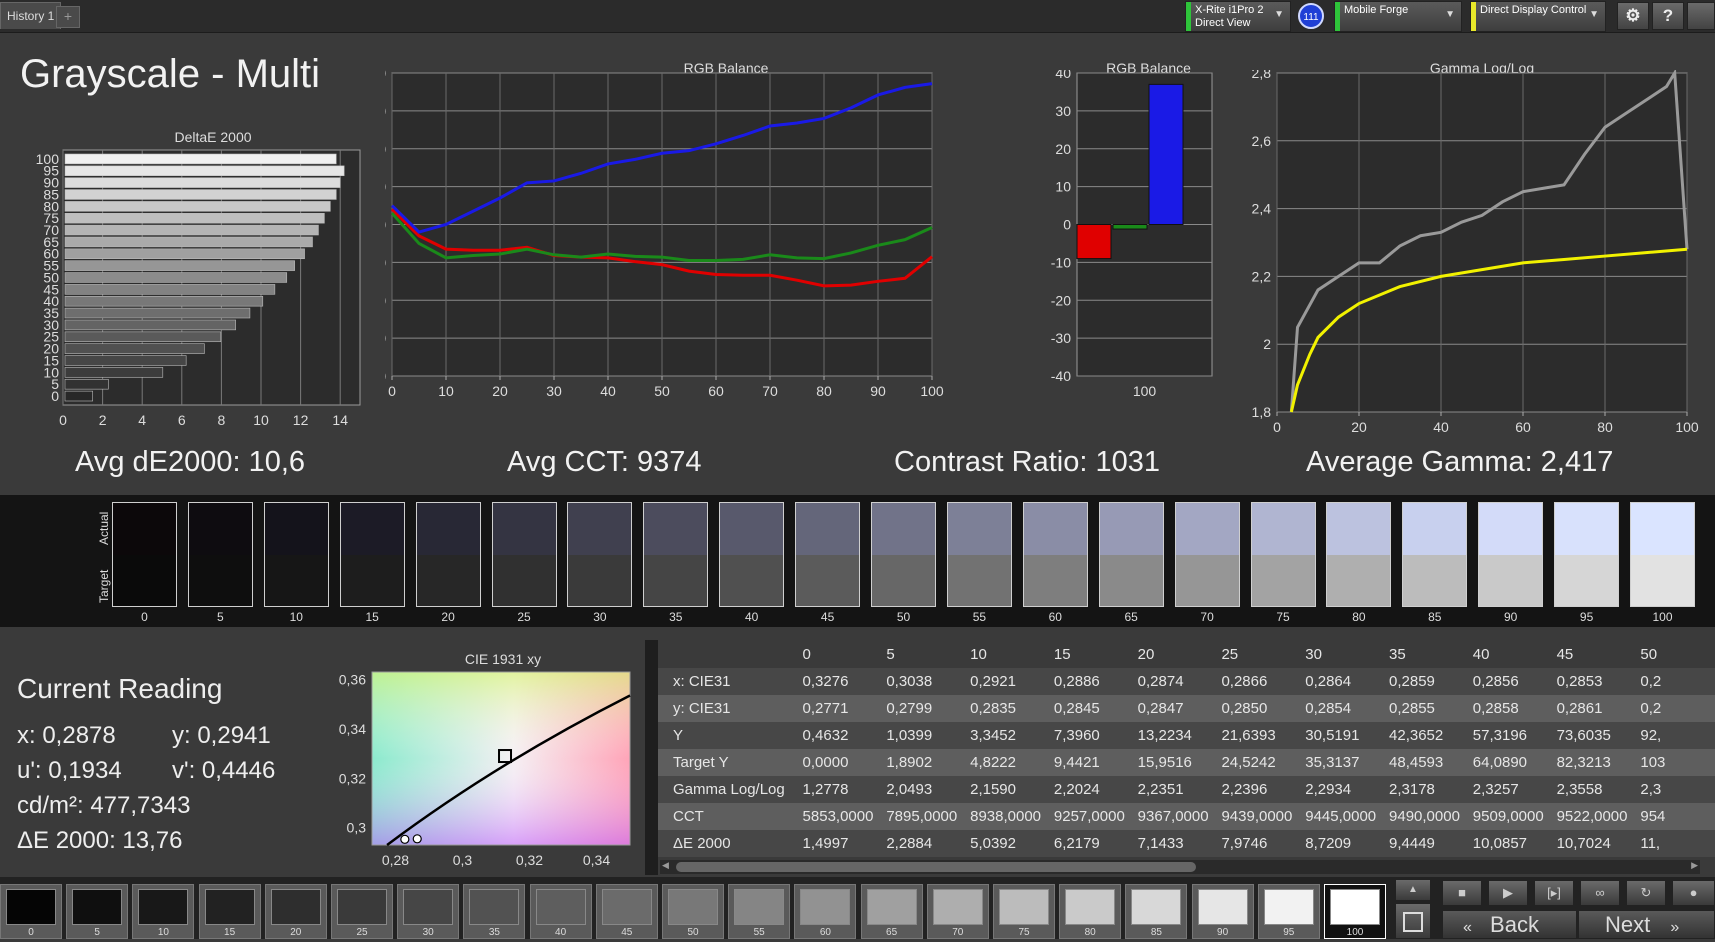  I want to click on scroll-up-button: ▲, so click(1413, 890).